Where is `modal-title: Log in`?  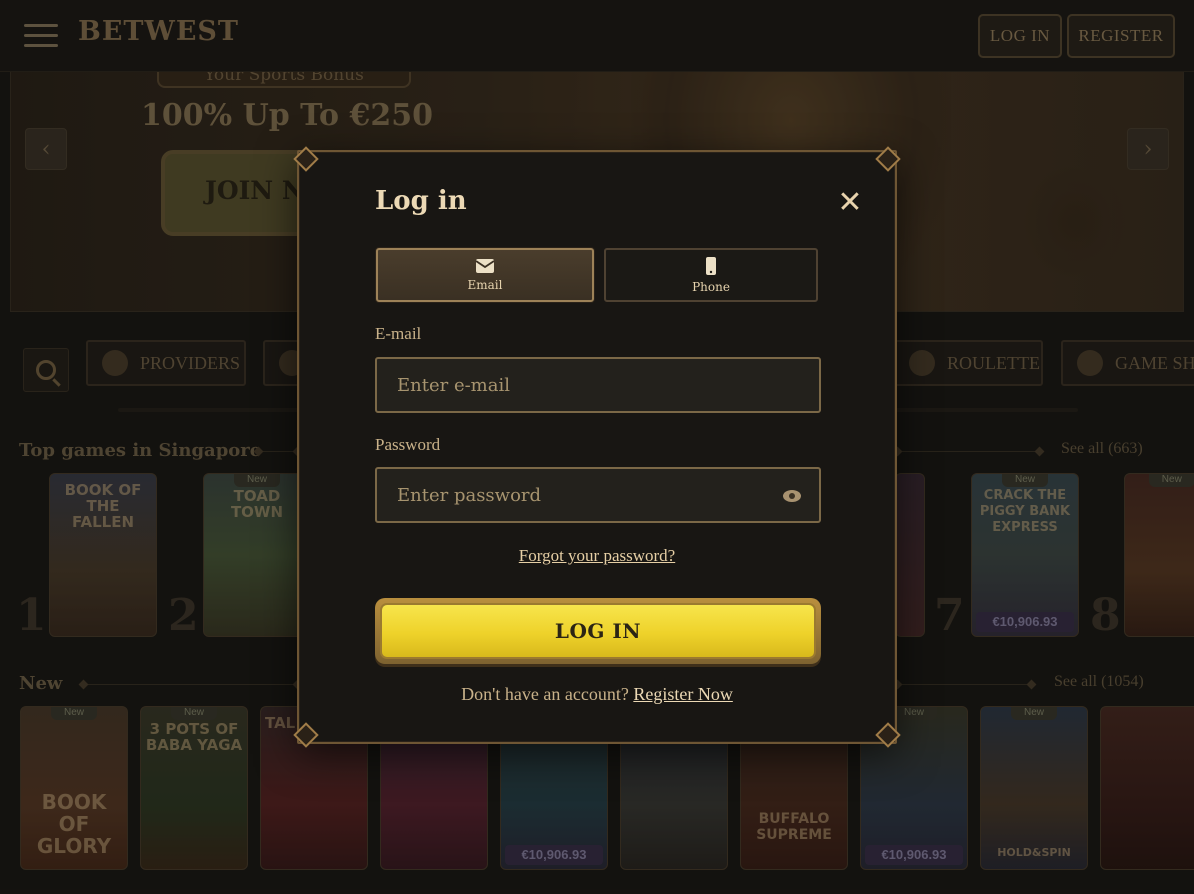
modal-title: Log in is located at coordinates (421, 201).